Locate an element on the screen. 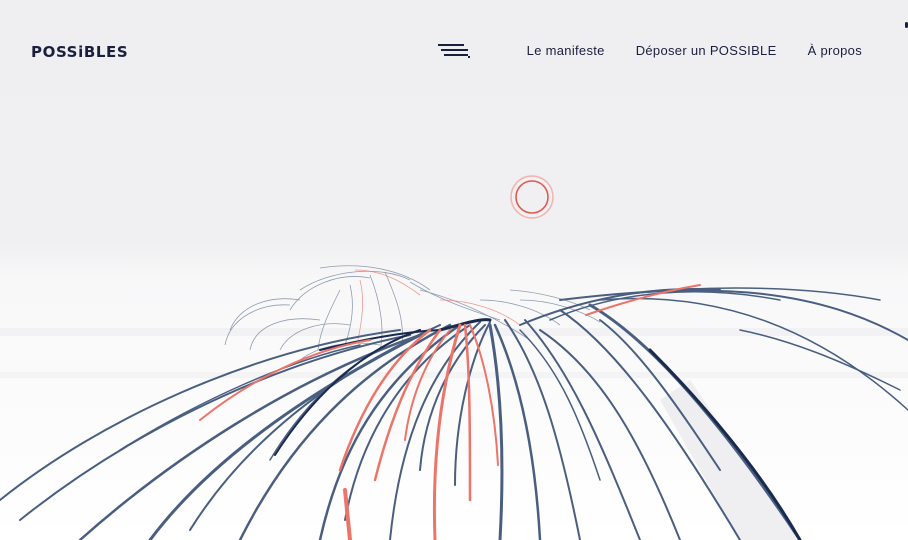 The height and width of the screenshot is (540, 908). target-outer-ring is located at coordinates (532, 197).